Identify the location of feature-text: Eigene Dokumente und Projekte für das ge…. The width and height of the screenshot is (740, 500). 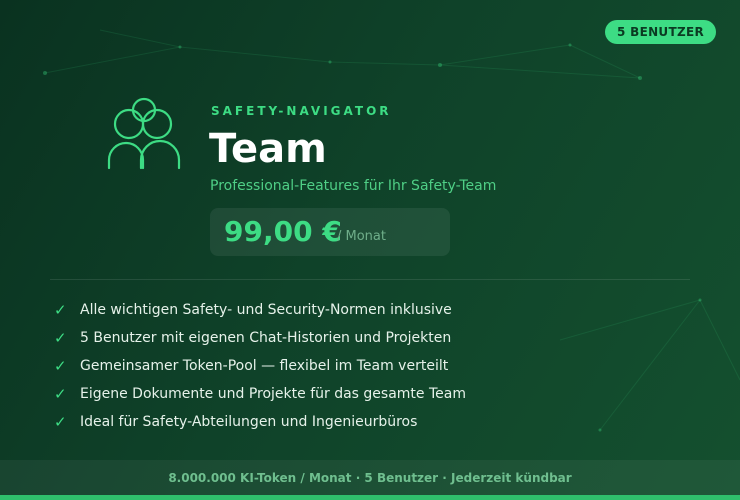
(273, 394).